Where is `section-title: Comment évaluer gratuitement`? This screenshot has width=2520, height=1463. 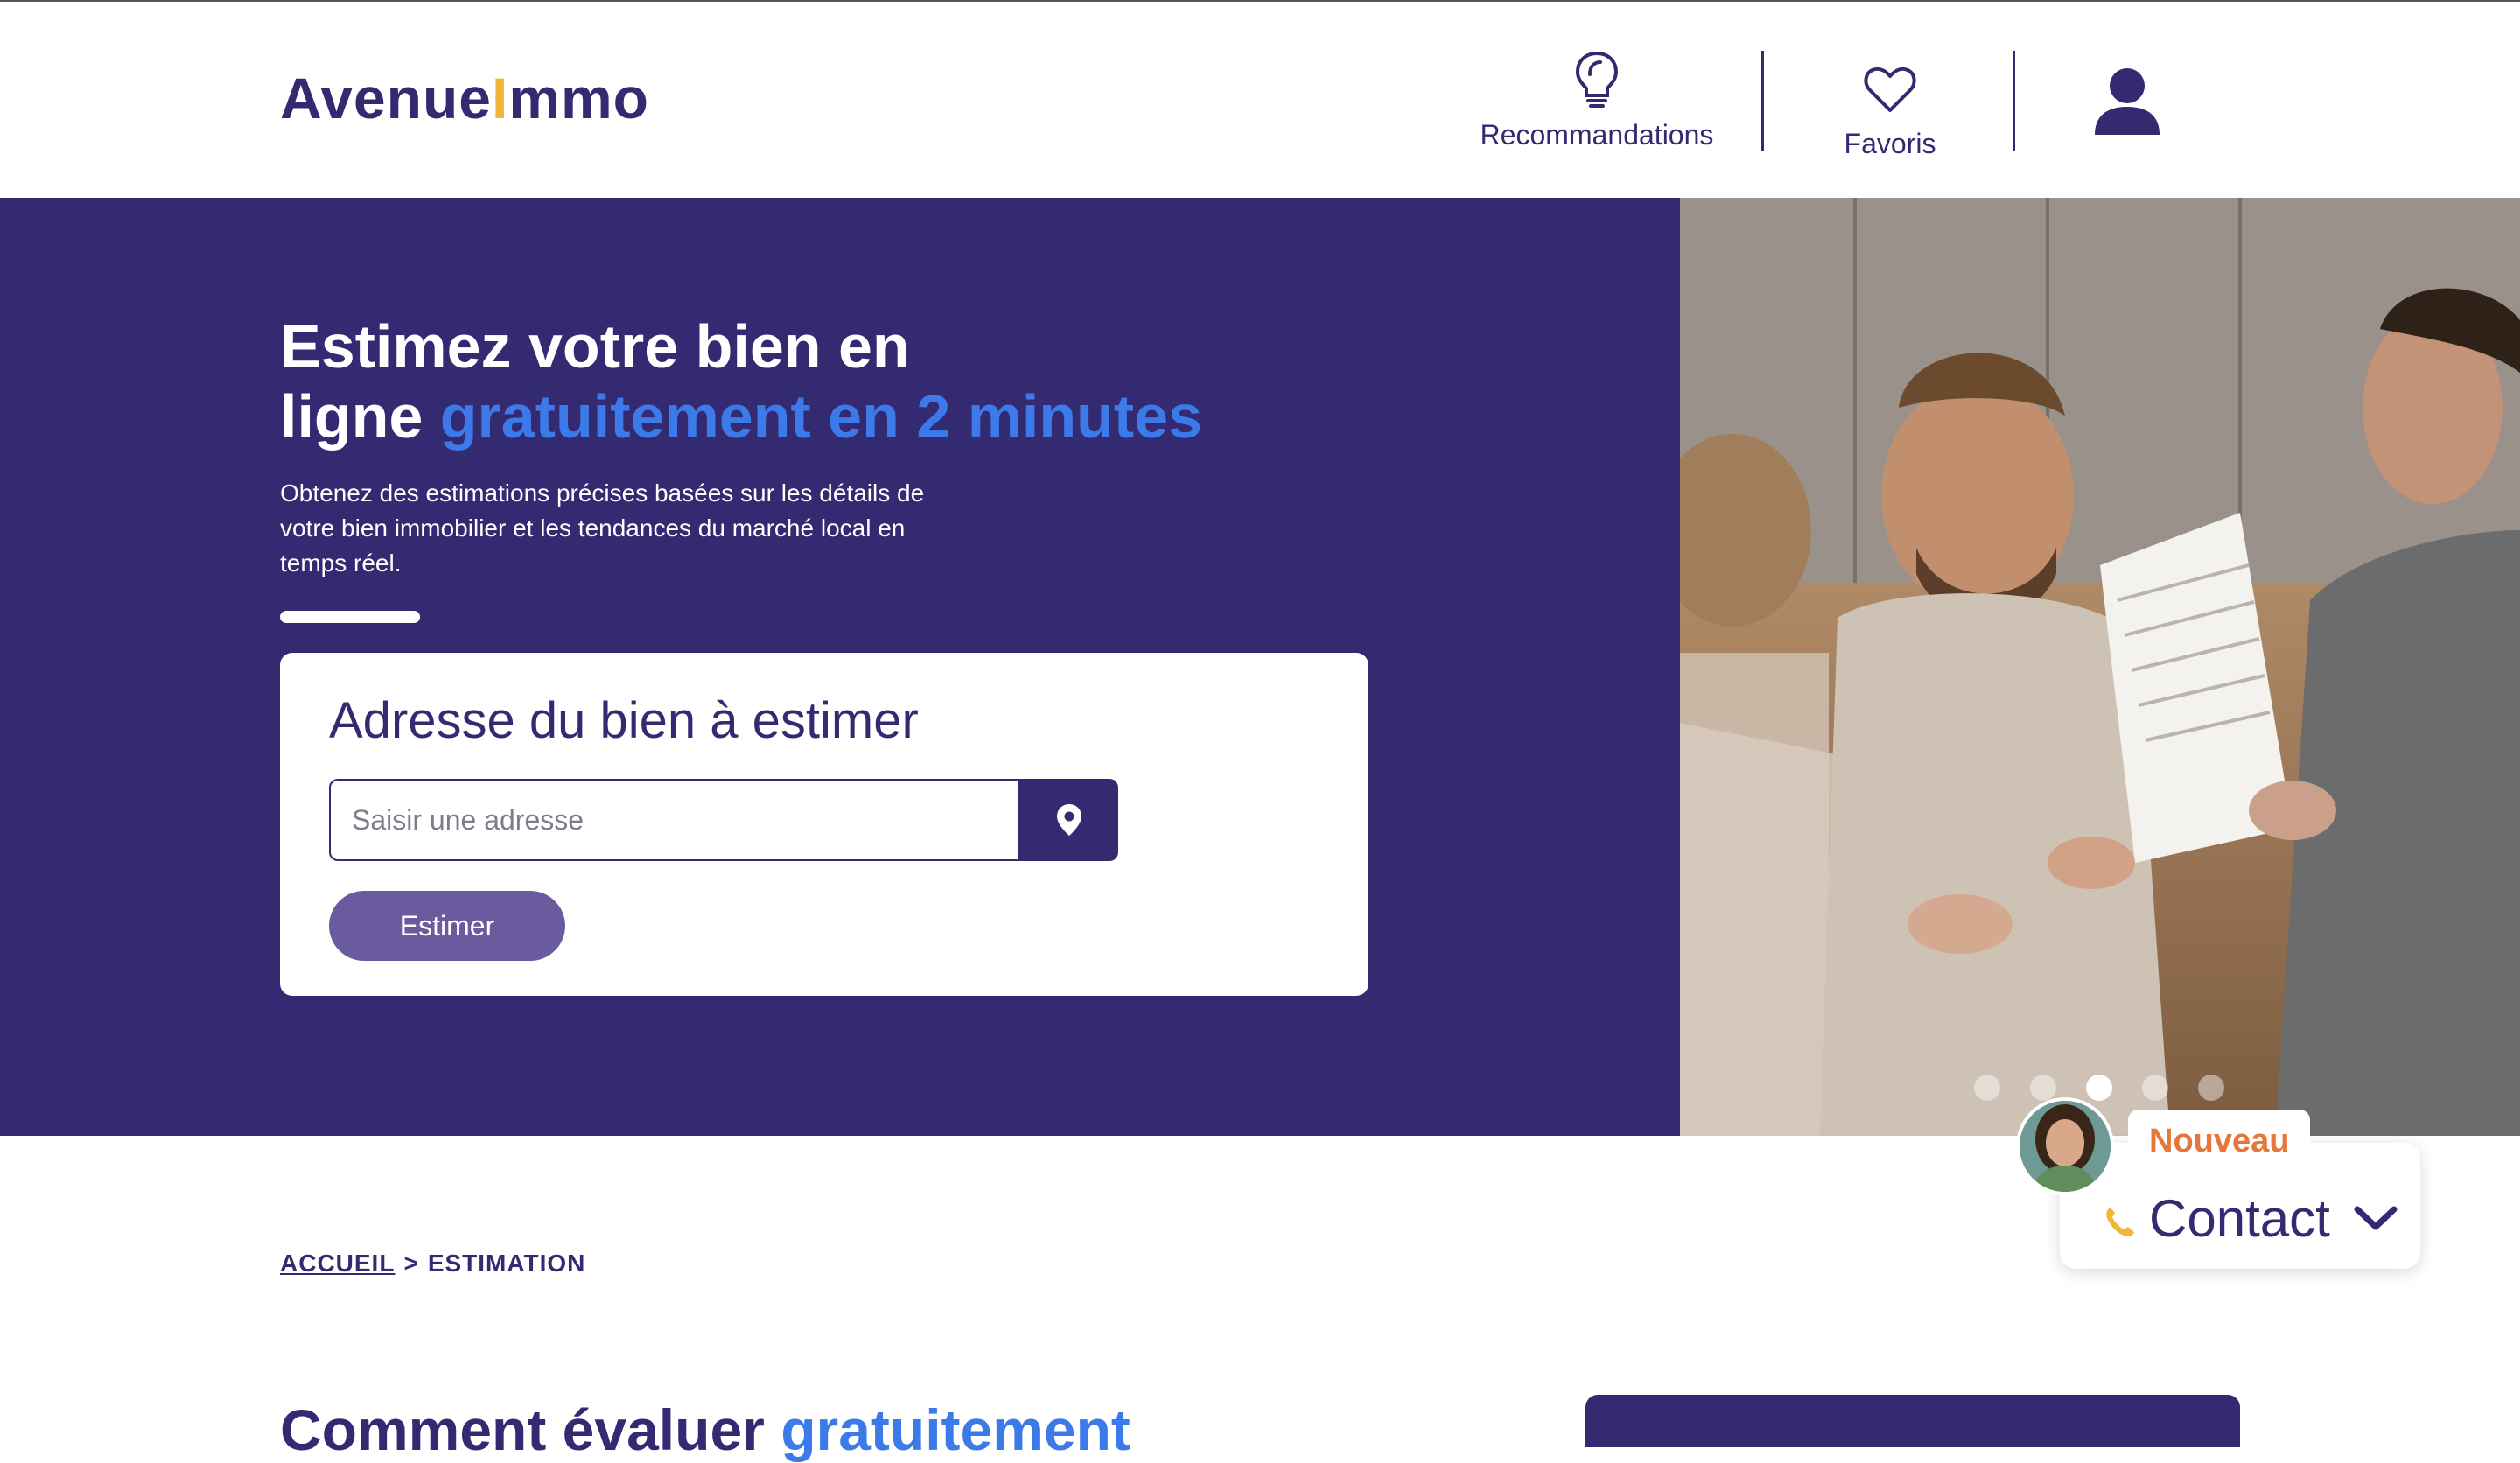
section-title: Comment évaluer gratuitement is located at coordinates (705, 1429).